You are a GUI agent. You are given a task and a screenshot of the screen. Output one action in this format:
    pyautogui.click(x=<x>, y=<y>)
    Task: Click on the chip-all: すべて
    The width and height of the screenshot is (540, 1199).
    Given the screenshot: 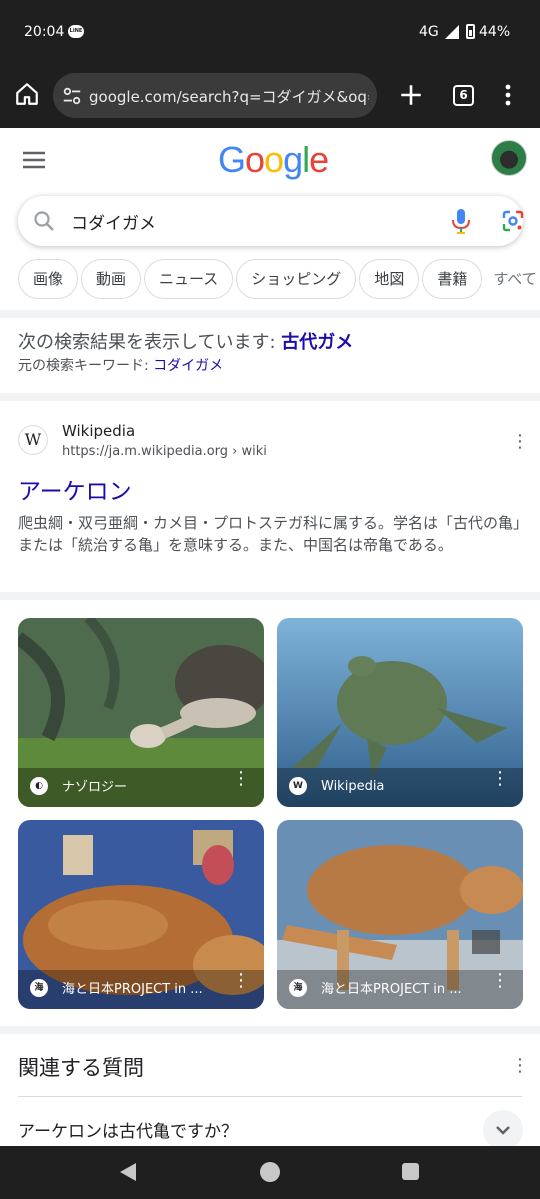 What is the action you would take?
    pyautogui.click(x=512, y=279)
    